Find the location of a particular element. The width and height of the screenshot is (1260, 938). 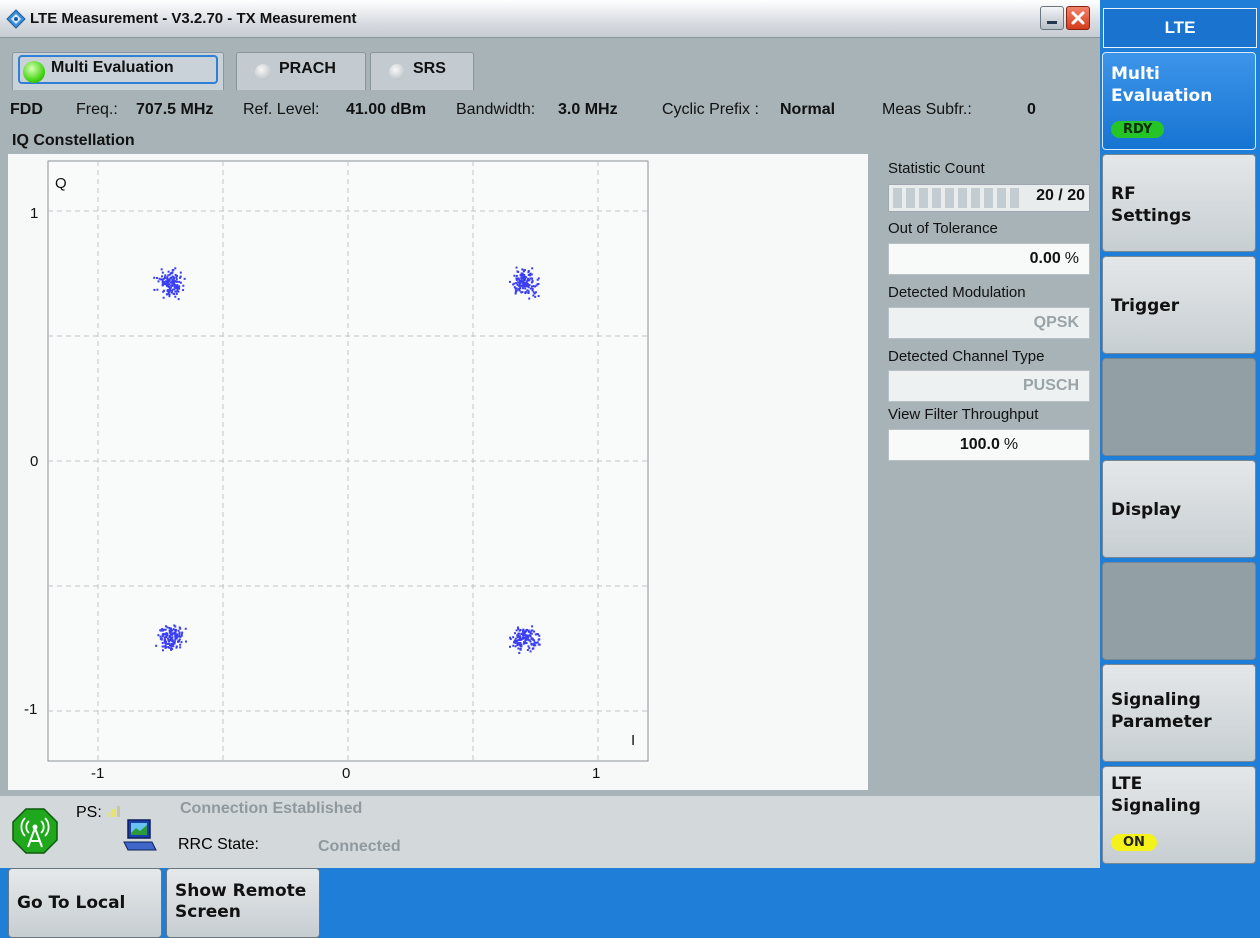

status-led-icon is located at coordinates (263, 72).